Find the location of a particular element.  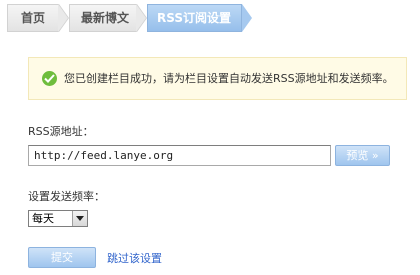

skip-setting-link: 跳过该设置 is located at coordinates (134, 258).